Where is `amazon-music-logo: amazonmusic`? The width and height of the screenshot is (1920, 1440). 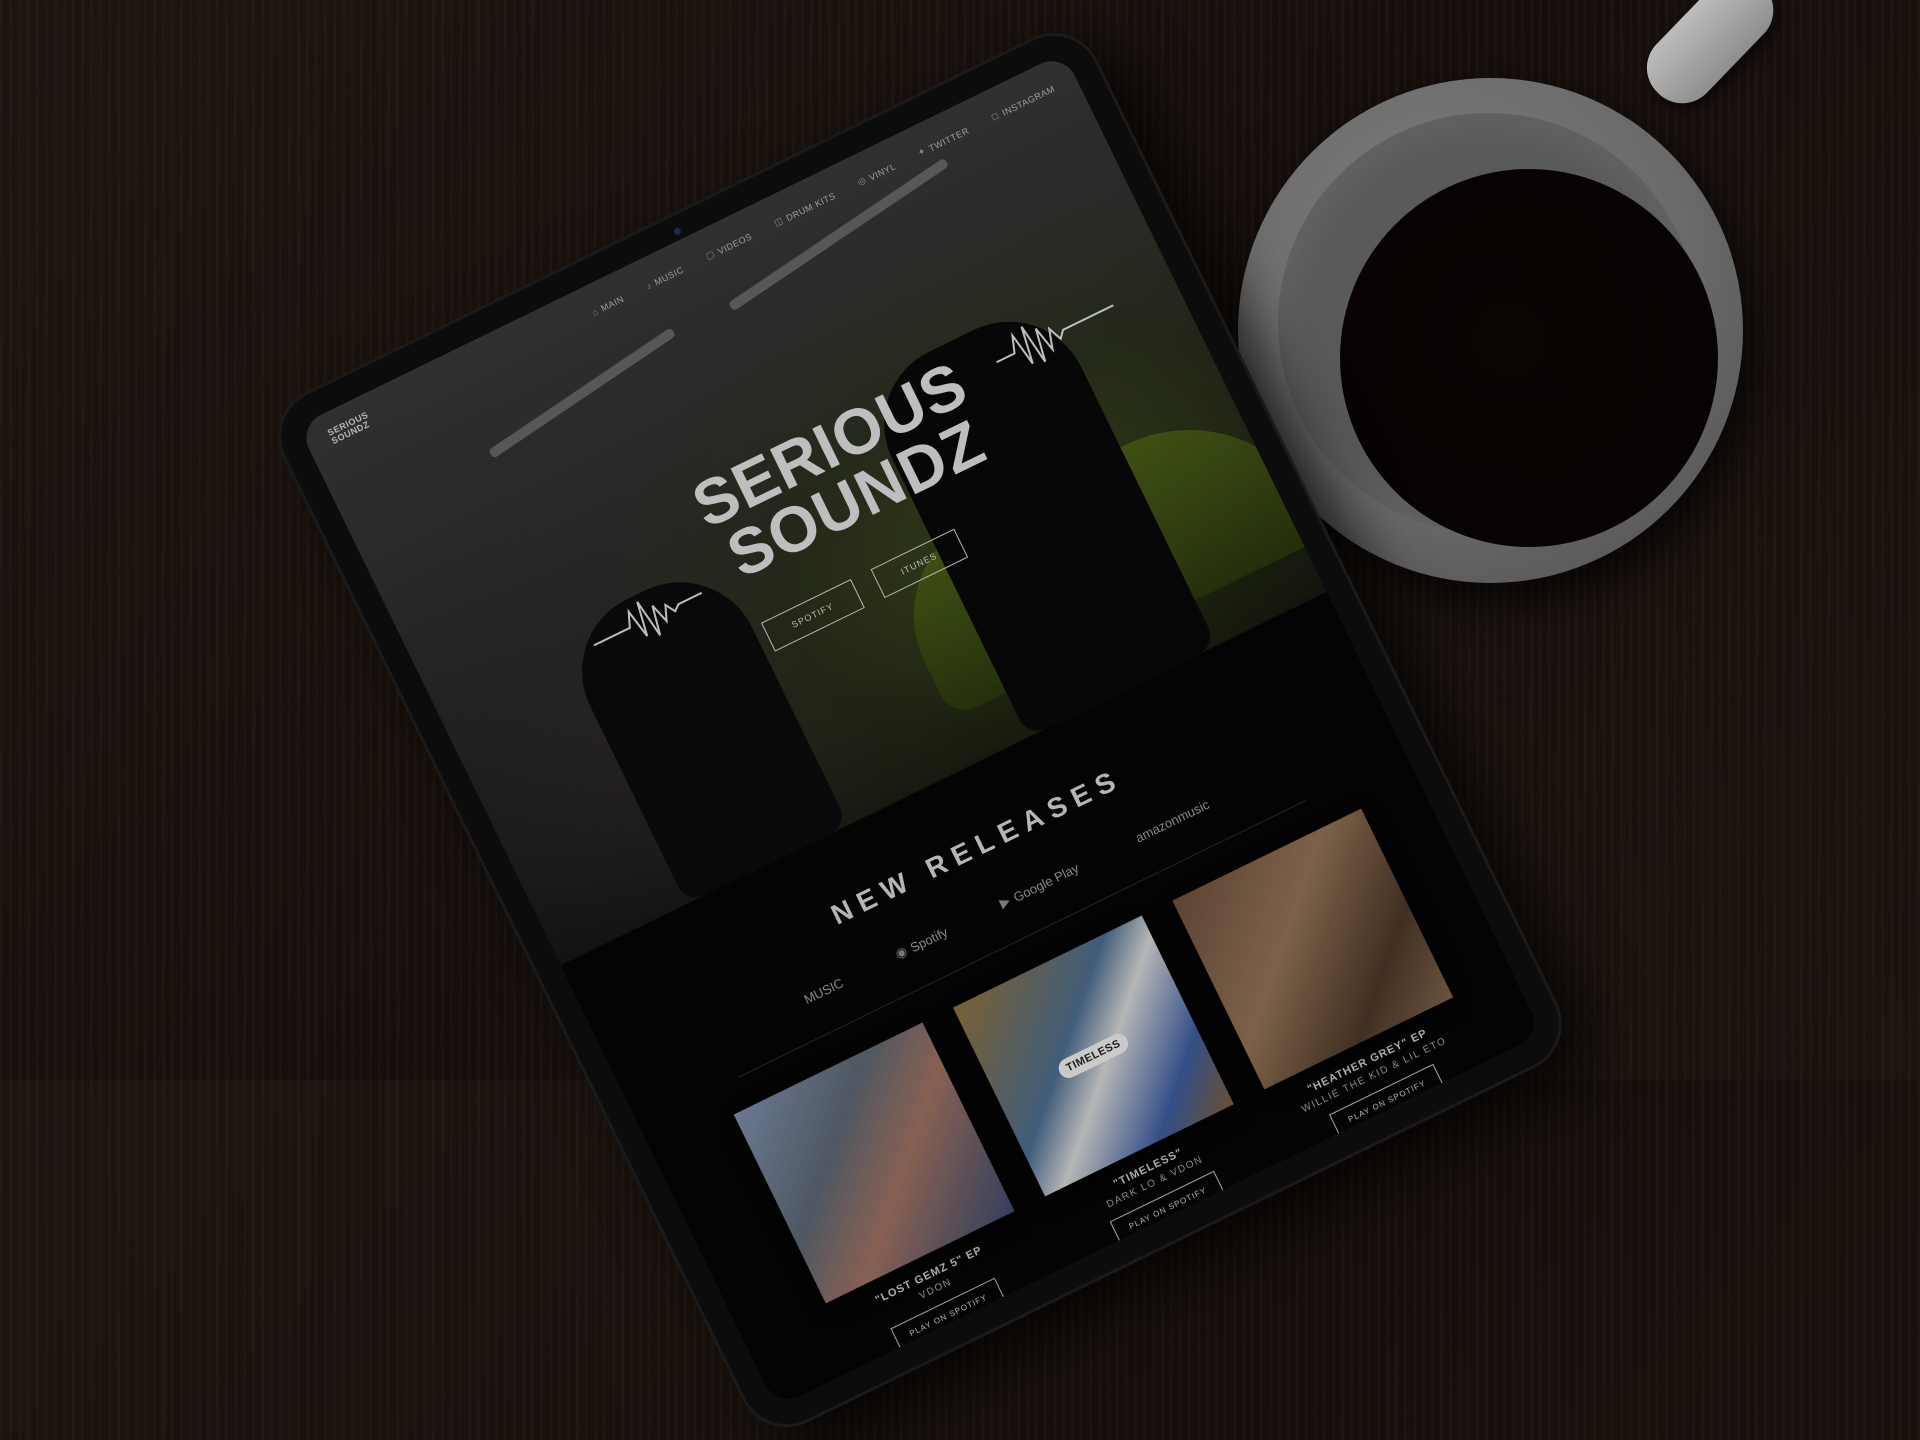 amazon-music-logo: amazonmusic is located at coordinates (1170, 821).